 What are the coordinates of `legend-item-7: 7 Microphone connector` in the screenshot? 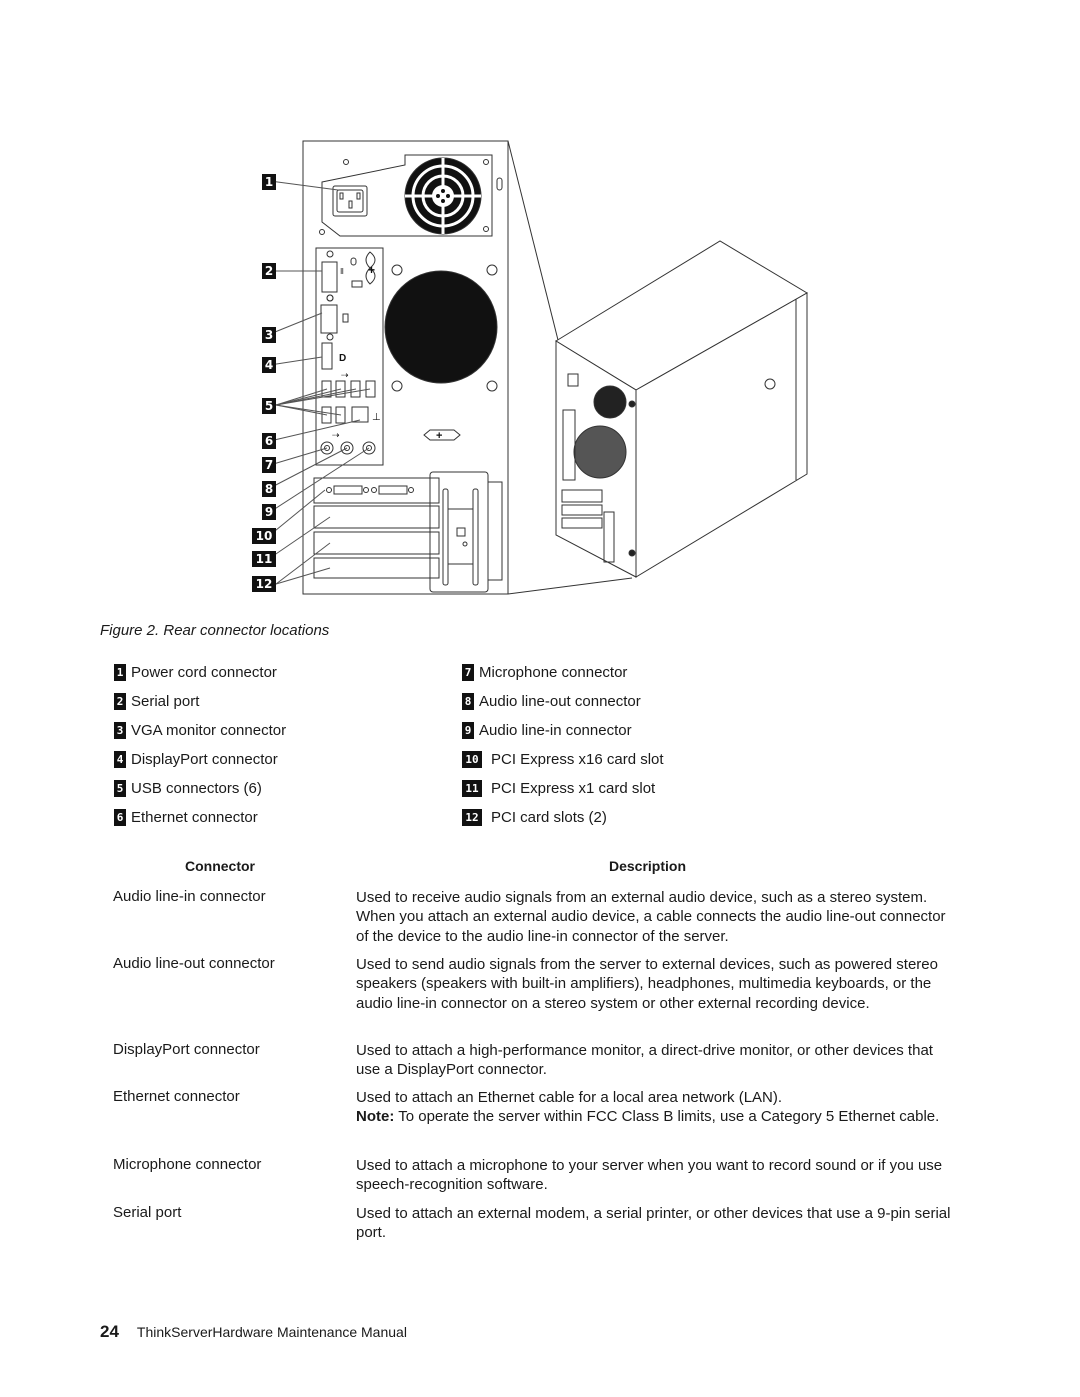 It's located at (544, 672).